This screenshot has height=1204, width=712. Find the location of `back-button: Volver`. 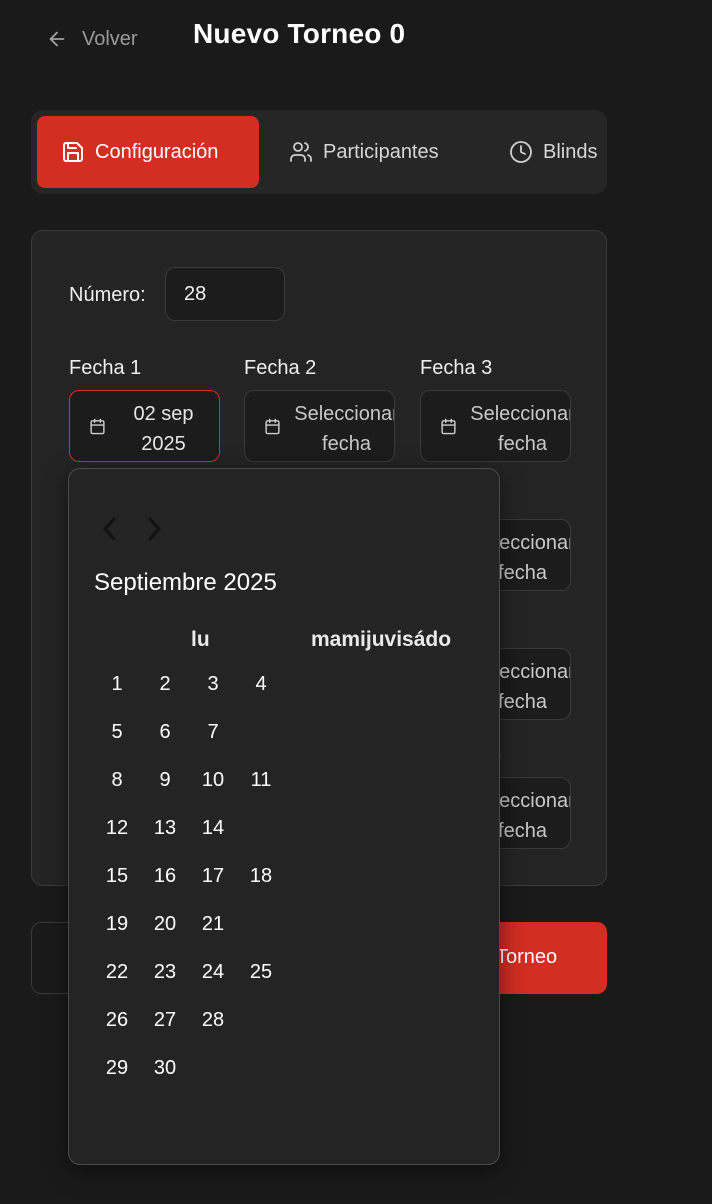

back-button: Volver is located at coordinates (92, 39).